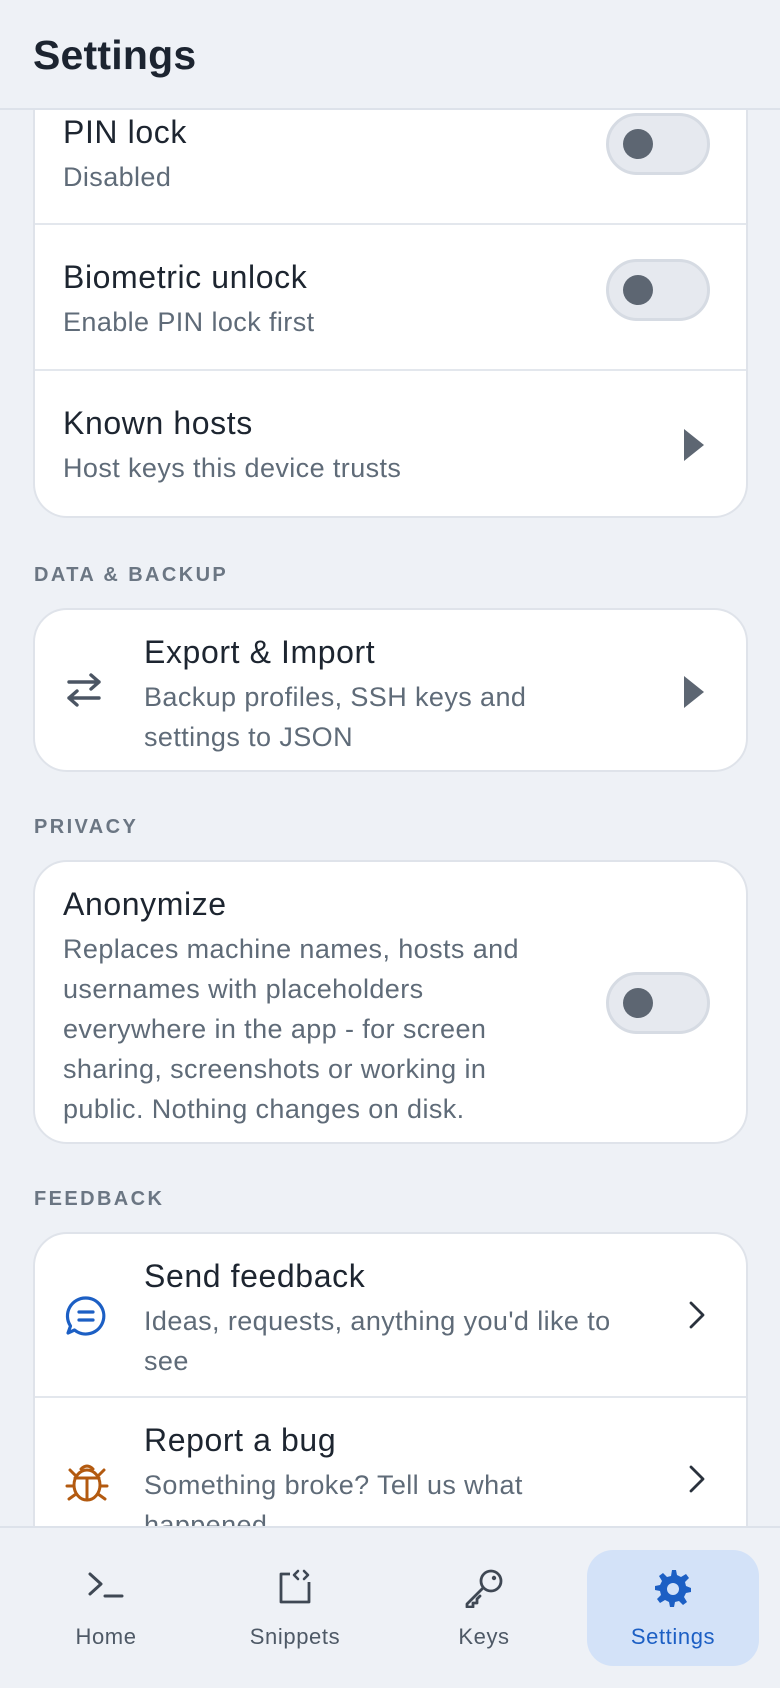 The image size is (780, 1688). I want to click on tab-label: Home, so click(106, 1636).